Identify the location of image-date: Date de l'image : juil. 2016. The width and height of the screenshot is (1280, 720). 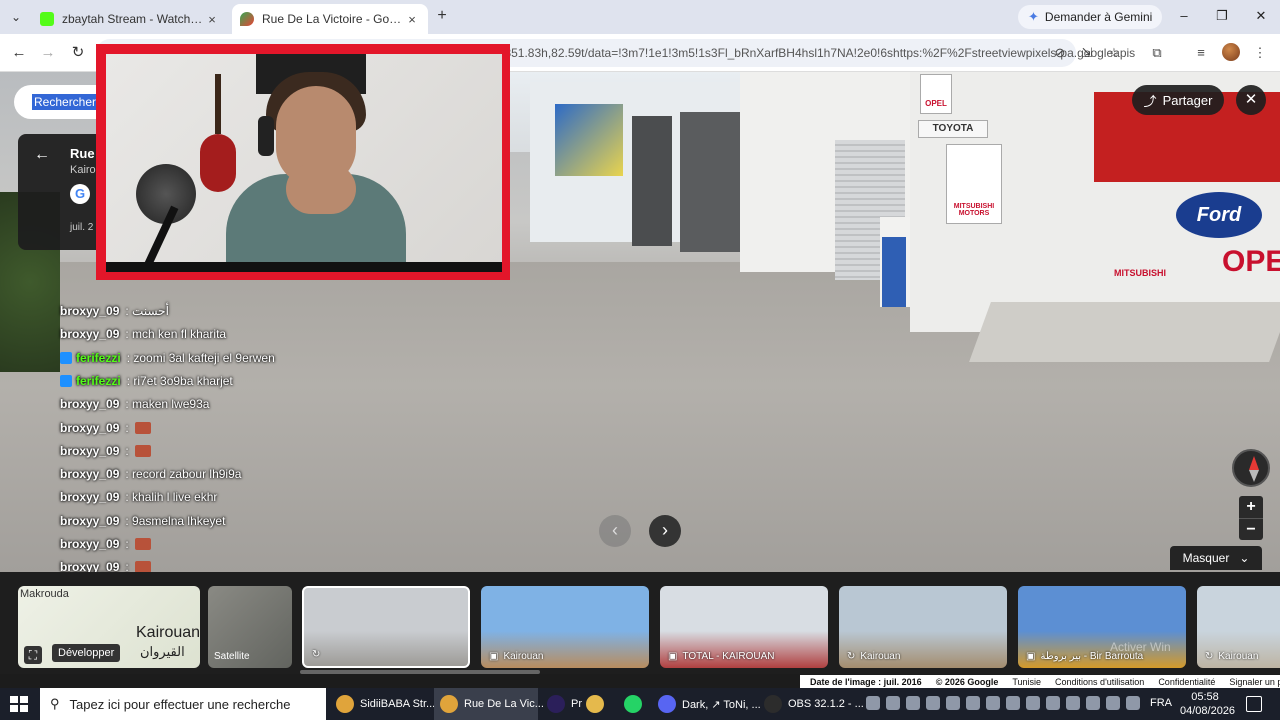
(866, 682).